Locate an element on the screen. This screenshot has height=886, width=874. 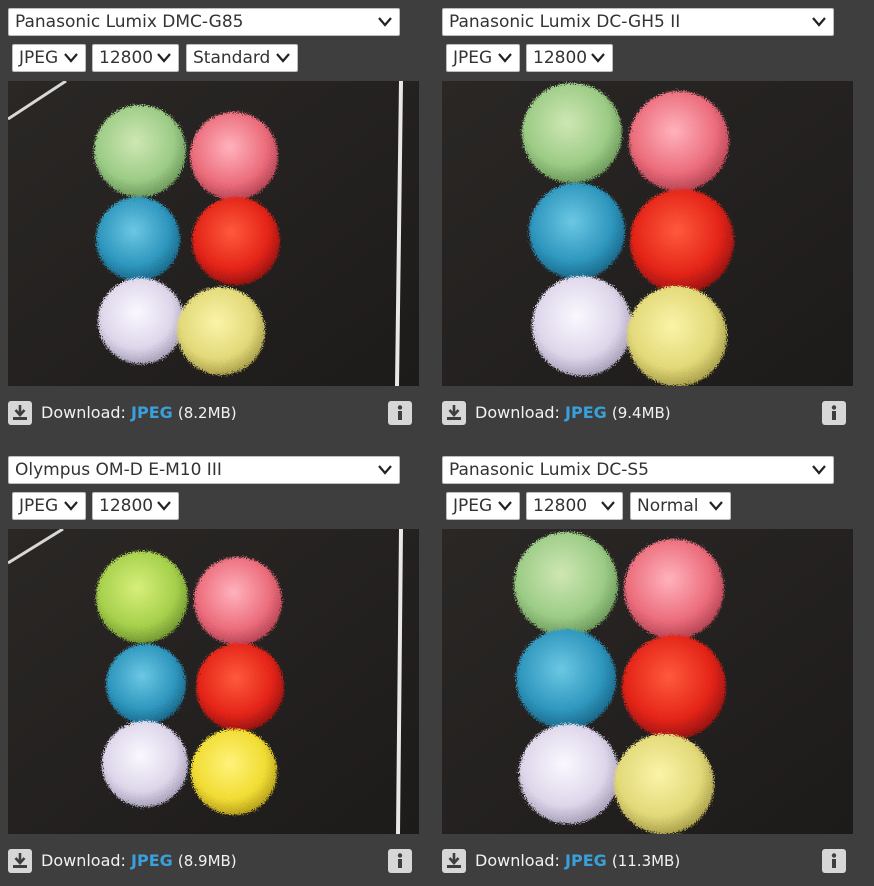
camera-select: Panasonic Lumix DC-GH5 II is located at coordinates (638, 22).